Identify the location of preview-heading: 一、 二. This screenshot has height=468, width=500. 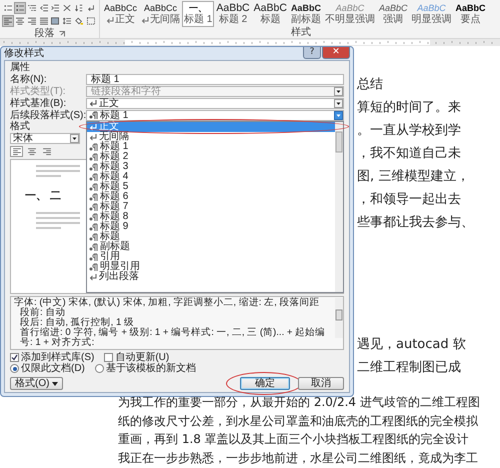
(43, 196).